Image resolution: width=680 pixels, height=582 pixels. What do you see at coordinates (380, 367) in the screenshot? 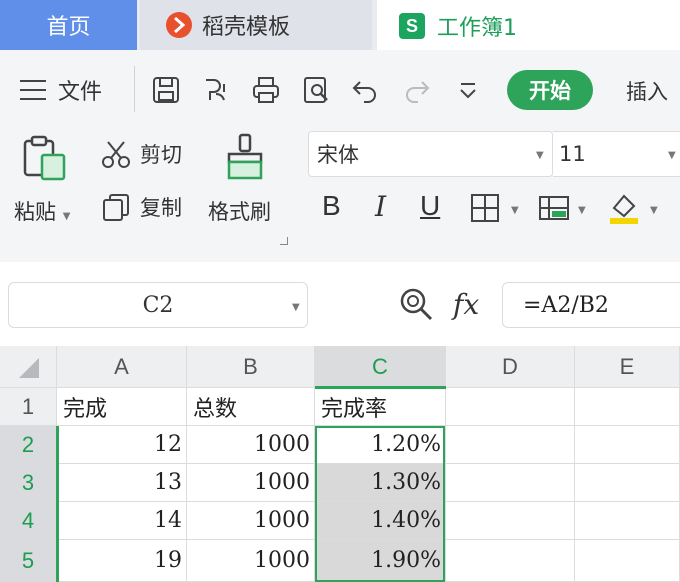
I see `column-header-c: C` at bounding box center [380, 367].